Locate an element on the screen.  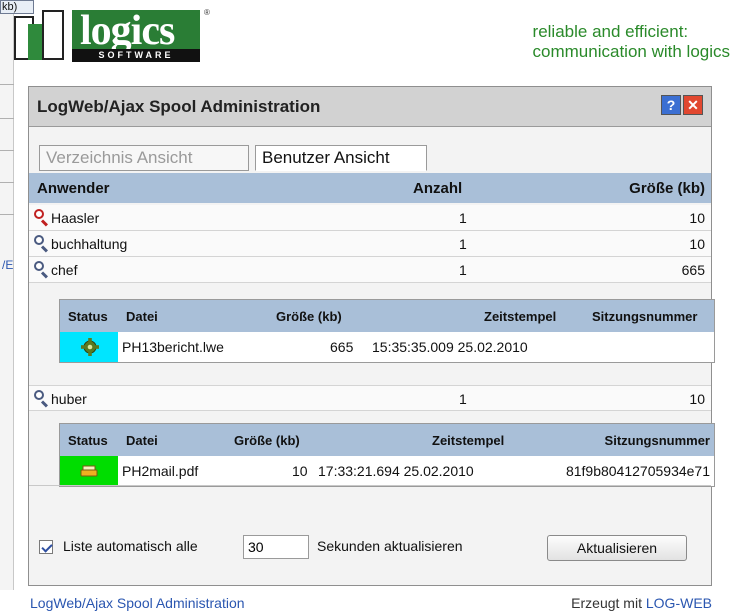
user-size: 665 is located at coordinates (693, 270).